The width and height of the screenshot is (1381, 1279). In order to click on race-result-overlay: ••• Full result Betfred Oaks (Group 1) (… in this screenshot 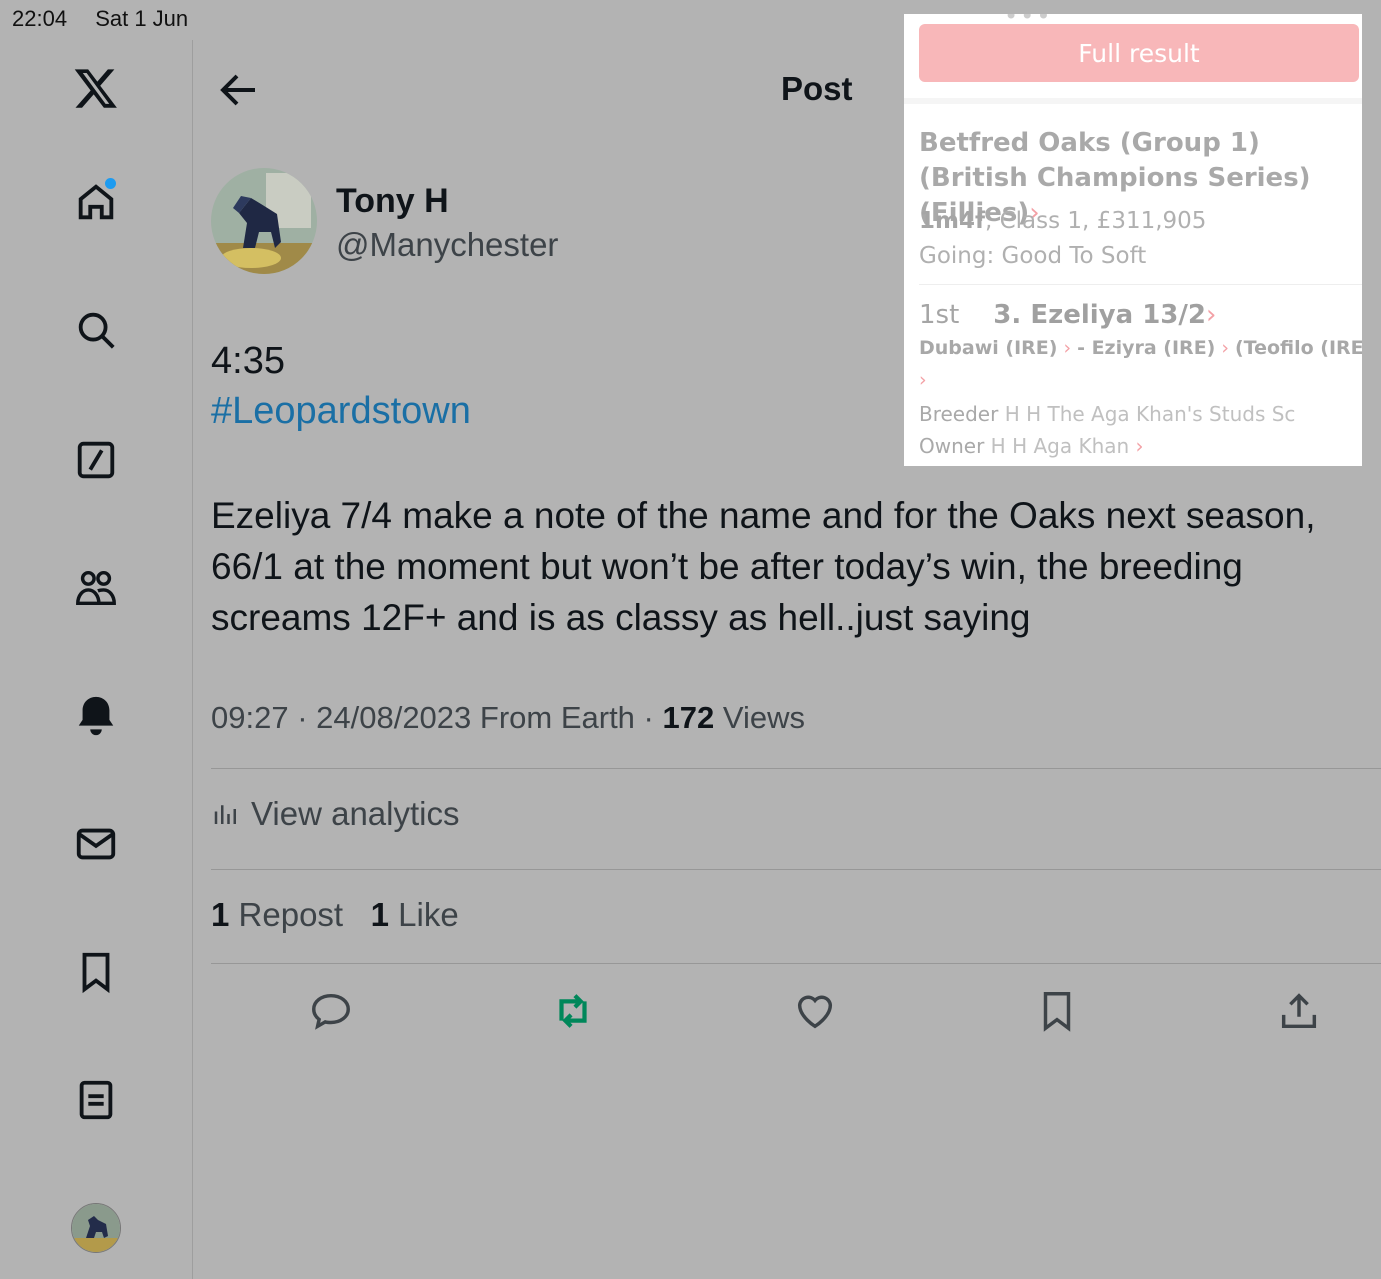, I will do `click(1133, 240)`.